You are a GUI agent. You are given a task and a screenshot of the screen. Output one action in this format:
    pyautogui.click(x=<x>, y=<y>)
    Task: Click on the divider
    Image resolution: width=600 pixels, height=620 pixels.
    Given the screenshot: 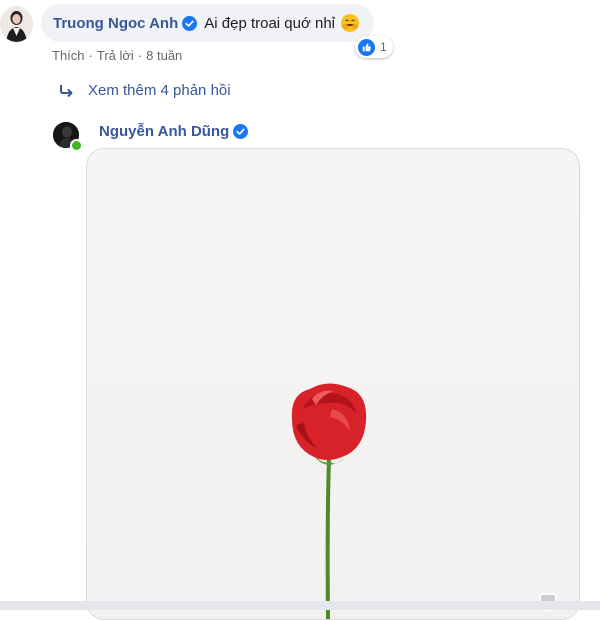 What is the action you would take?
    pyautogui.click(x=300, y=605)
    